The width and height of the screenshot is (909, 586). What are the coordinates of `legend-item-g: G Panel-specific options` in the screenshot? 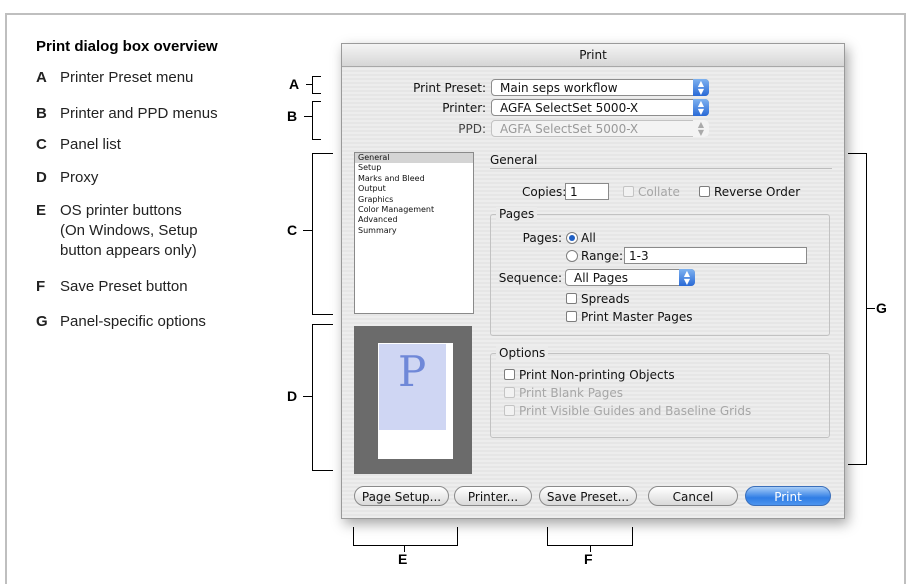 It's located at (121, 322).